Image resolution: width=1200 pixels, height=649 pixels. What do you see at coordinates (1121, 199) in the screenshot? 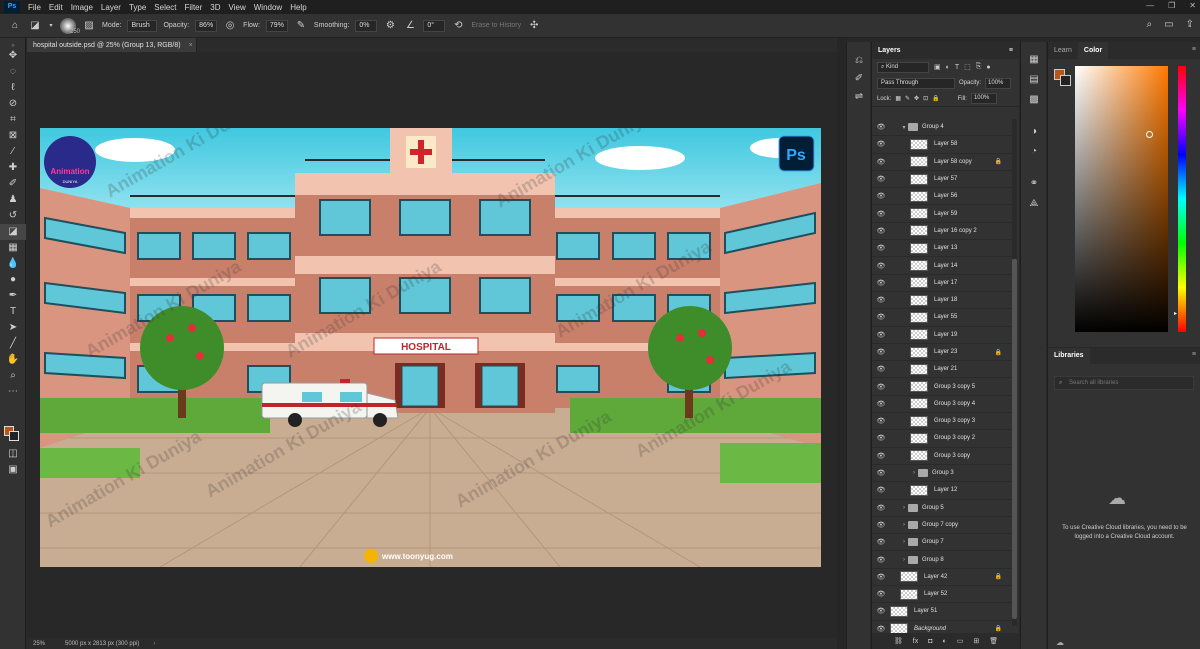
I see `color-field` at bounding box center [1121, 199].